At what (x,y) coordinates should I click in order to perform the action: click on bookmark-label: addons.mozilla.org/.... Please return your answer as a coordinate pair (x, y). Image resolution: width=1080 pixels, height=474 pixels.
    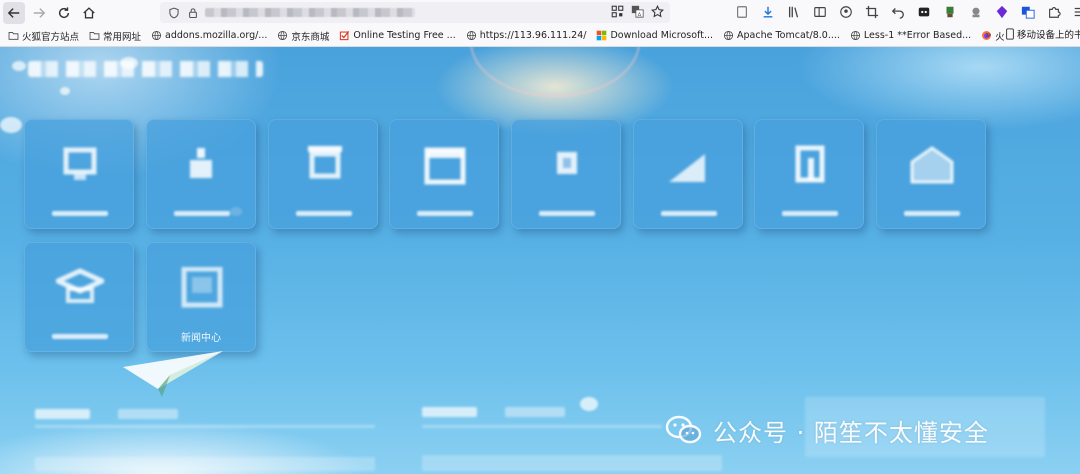
    Looking at the image, I should click on (216, 35).